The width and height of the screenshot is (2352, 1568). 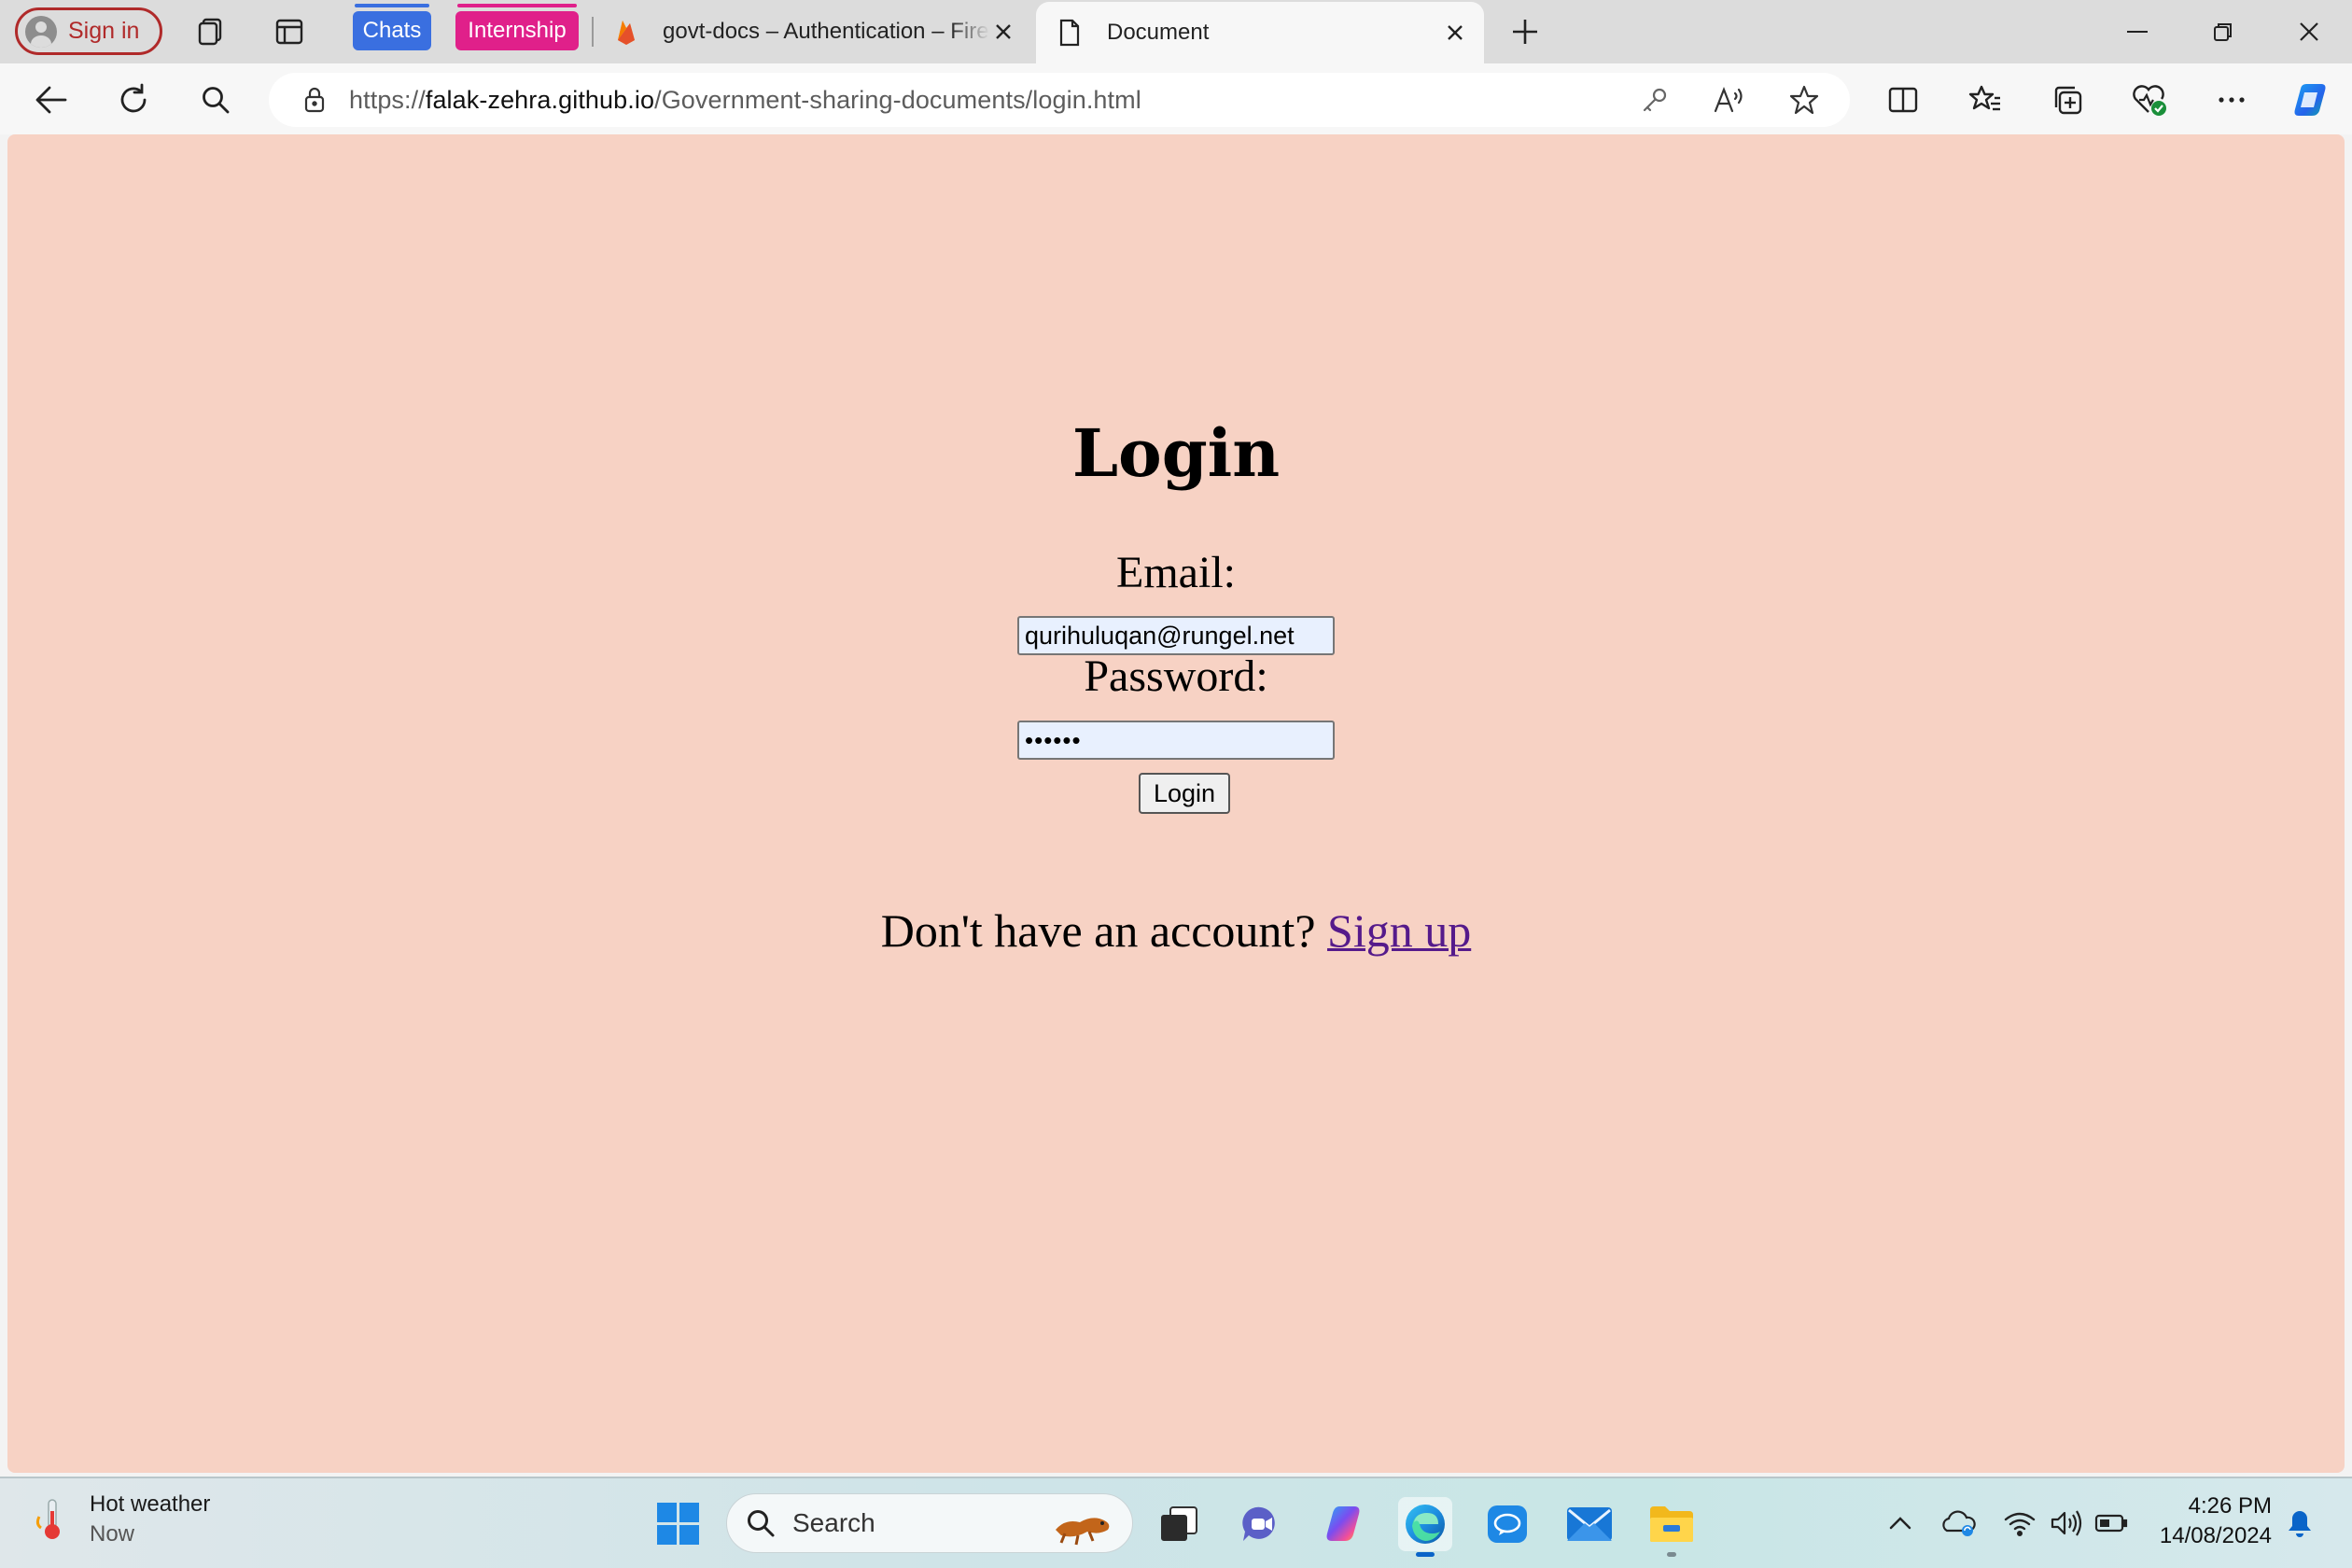 What do you see at coordinates (2299, 1523) in the screenshot?
I see `notification-bell-icon` at bounding box center [2299, 1523].